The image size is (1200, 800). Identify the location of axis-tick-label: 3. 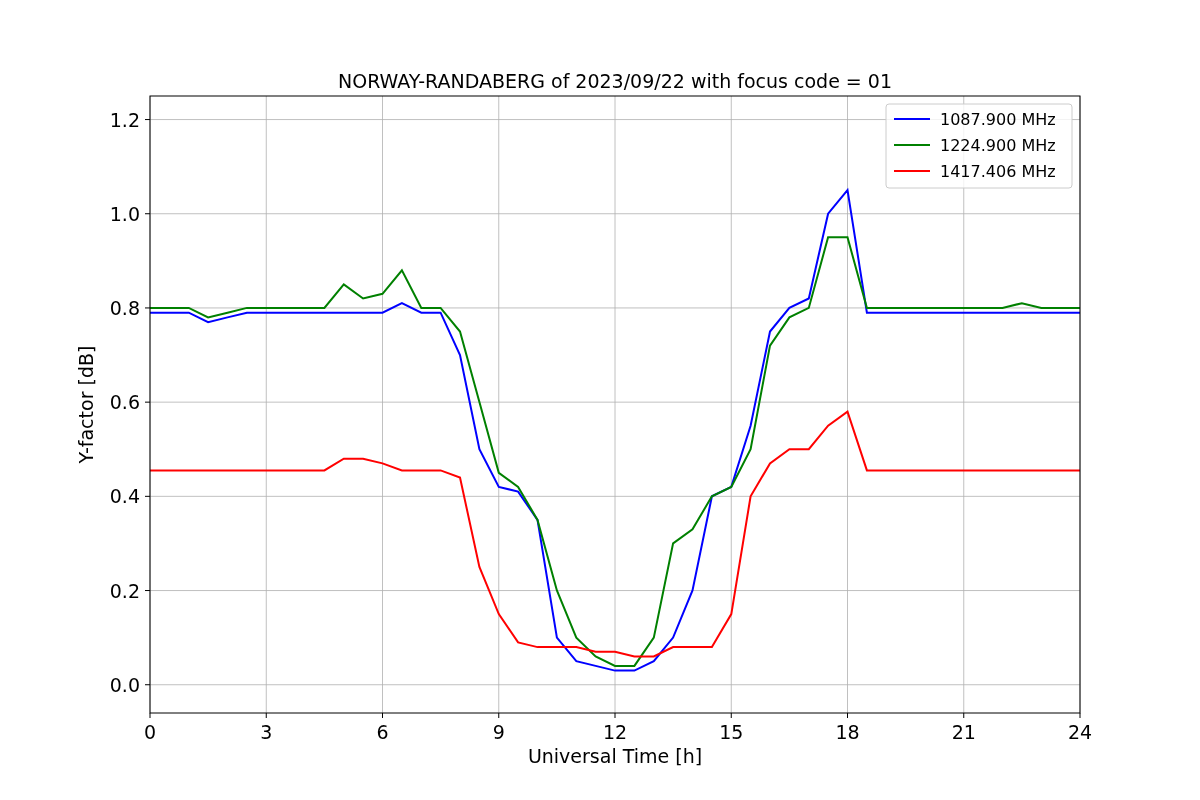
(266, 732).